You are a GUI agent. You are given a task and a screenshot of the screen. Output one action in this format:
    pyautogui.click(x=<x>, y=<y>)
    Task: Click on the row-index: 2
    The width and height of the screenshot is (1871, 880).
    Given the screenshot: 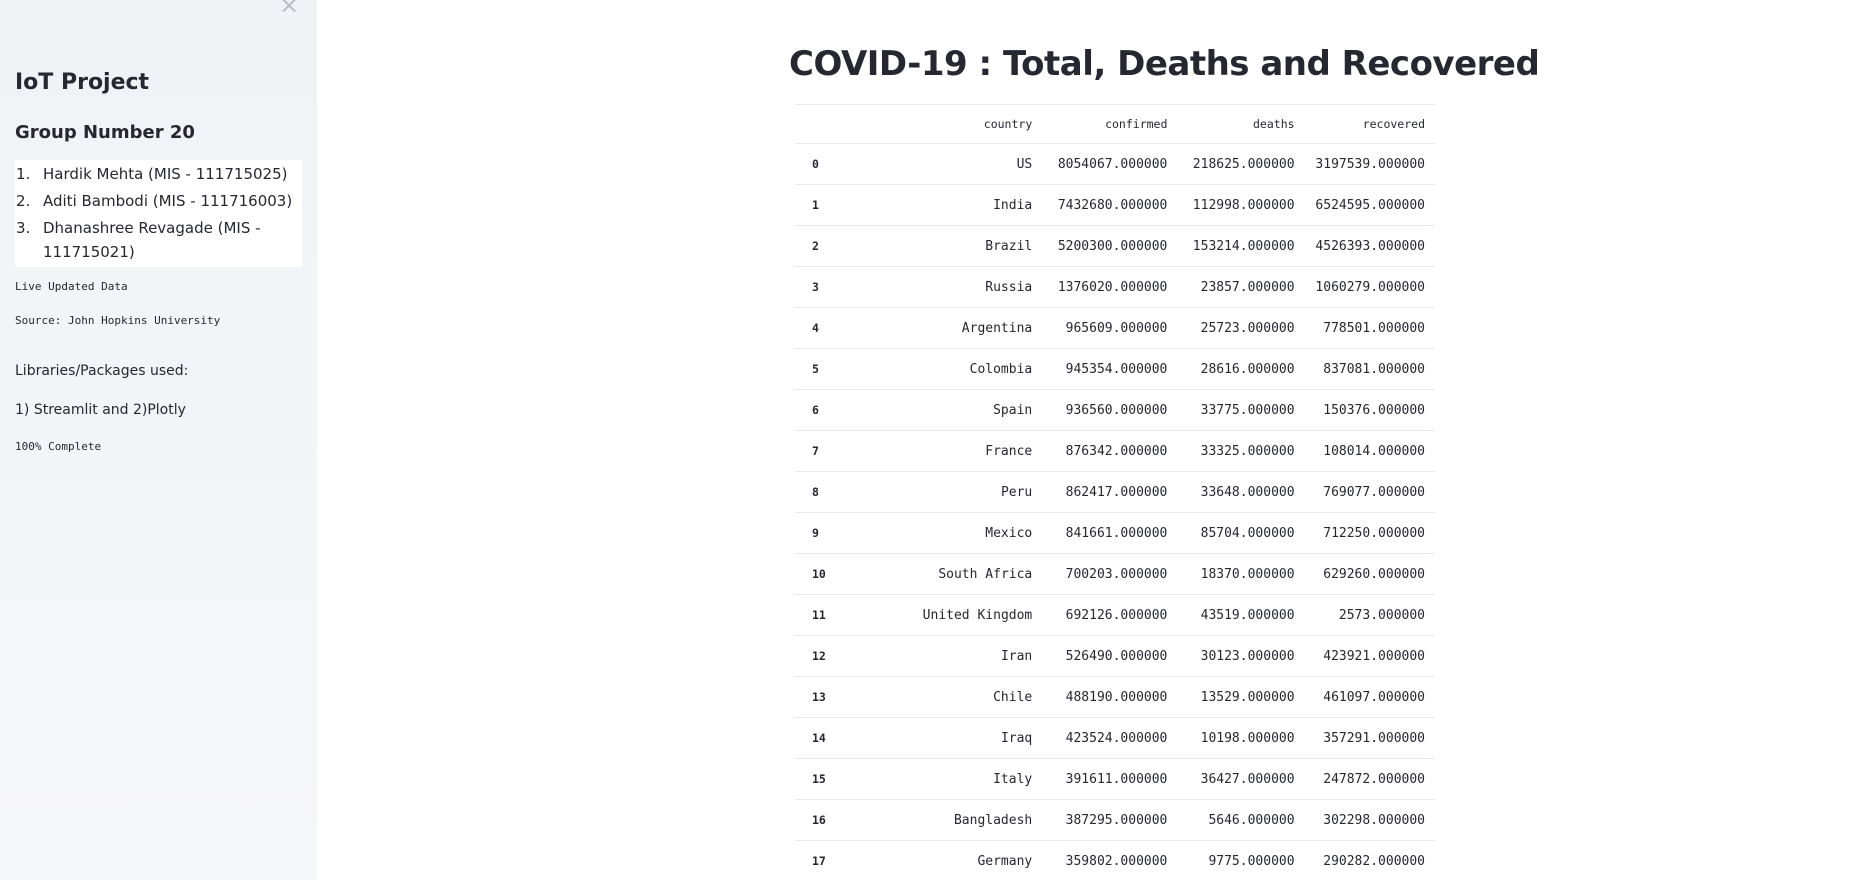 What is the action you would take?
    pyautogui.click(x=823, y=246)
    